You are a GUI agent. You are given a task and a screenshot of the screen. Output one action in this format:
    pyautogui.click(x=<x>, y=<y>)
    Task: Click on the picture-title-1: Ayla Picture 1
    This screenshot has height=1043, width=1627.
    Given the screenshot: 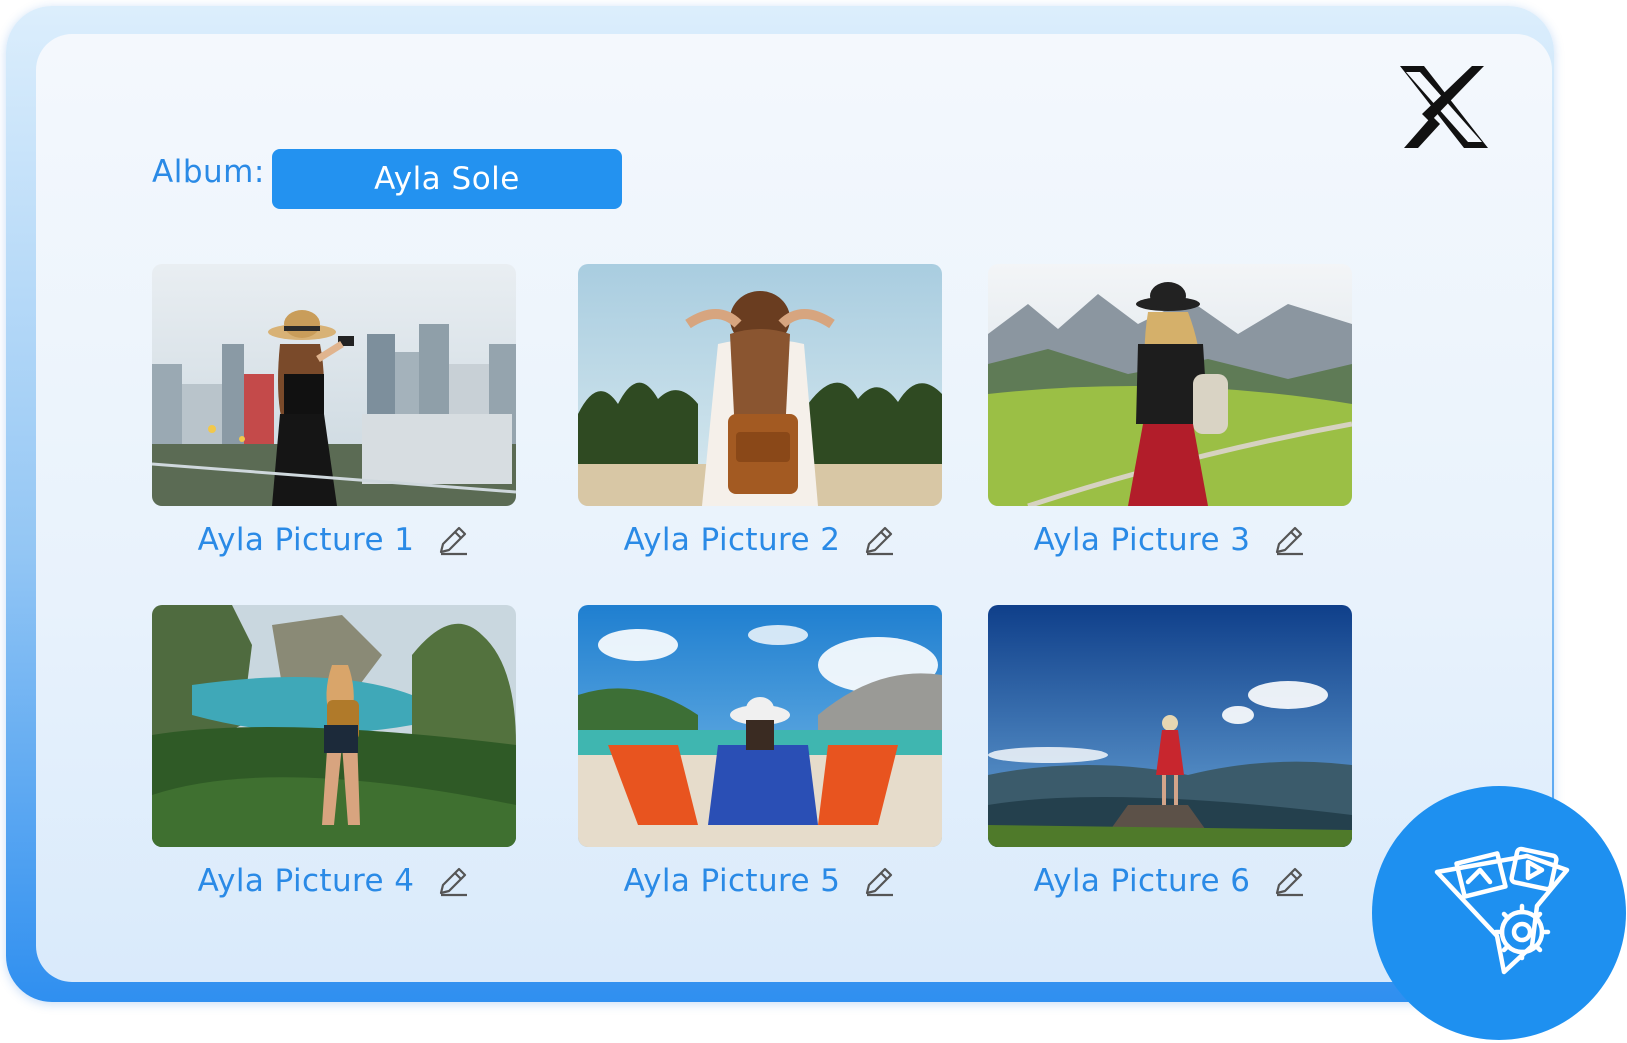 What is the action you would take?
    pyautogui.click(x=306, y=540)
    